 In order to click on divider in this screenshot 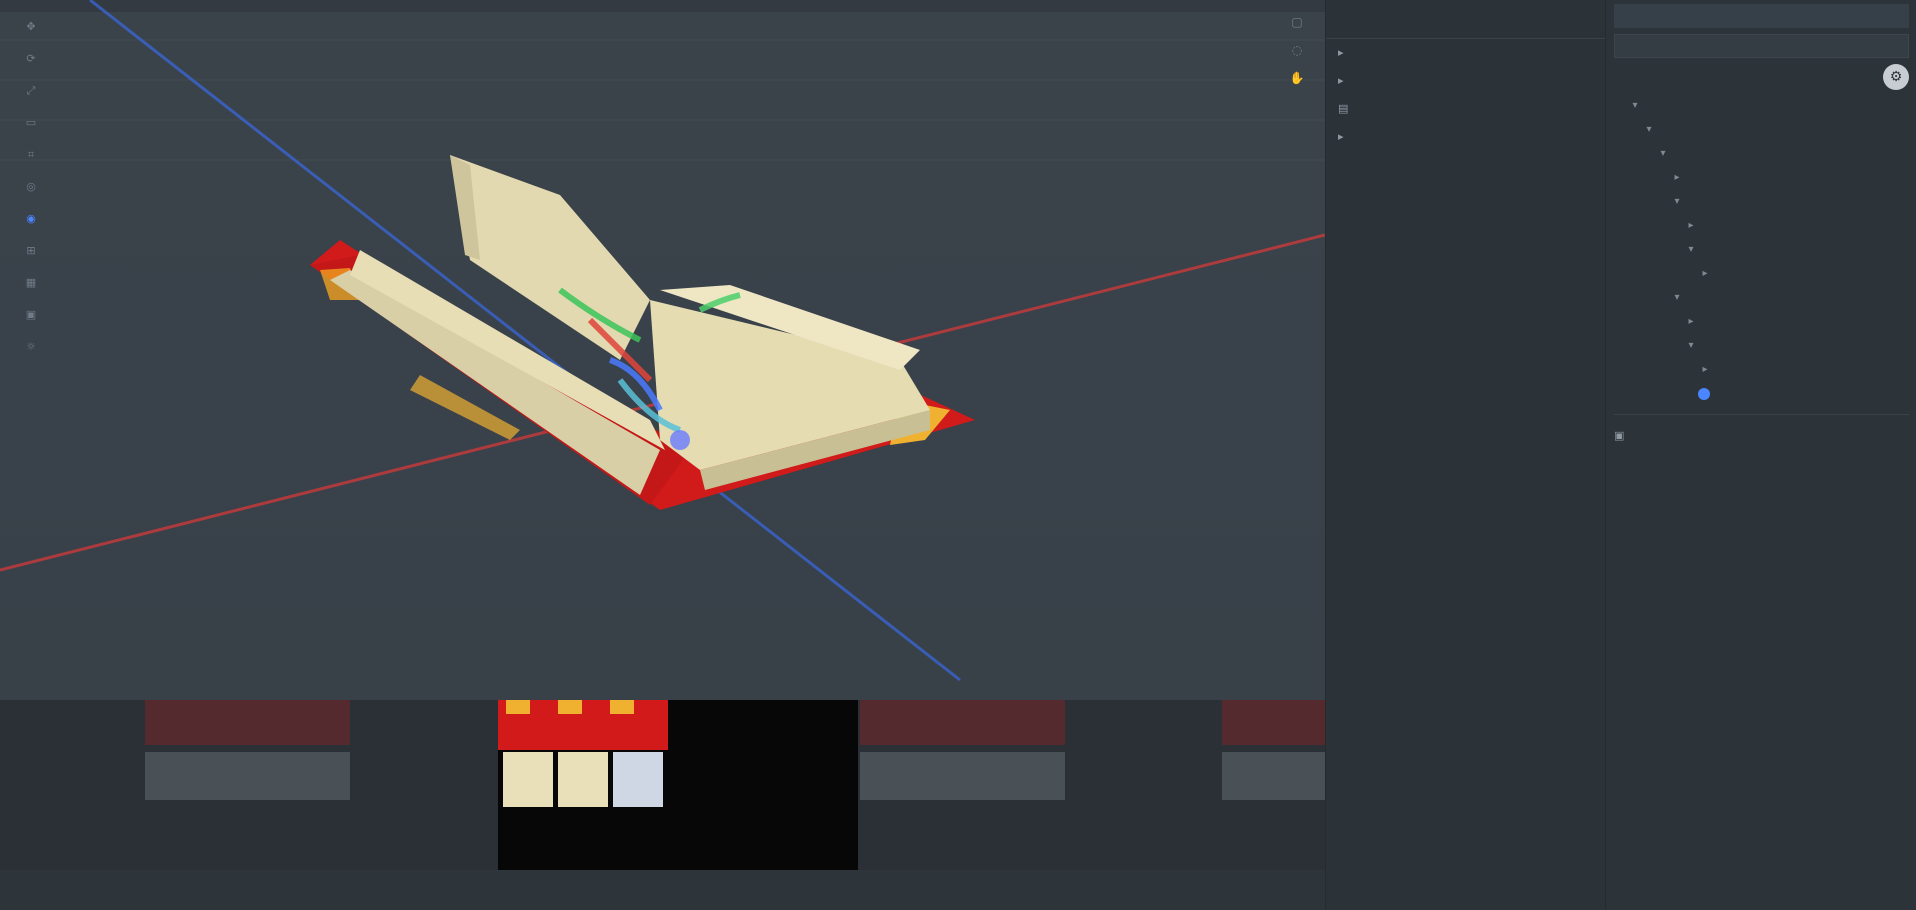, I will do `click(1761, 414)`.